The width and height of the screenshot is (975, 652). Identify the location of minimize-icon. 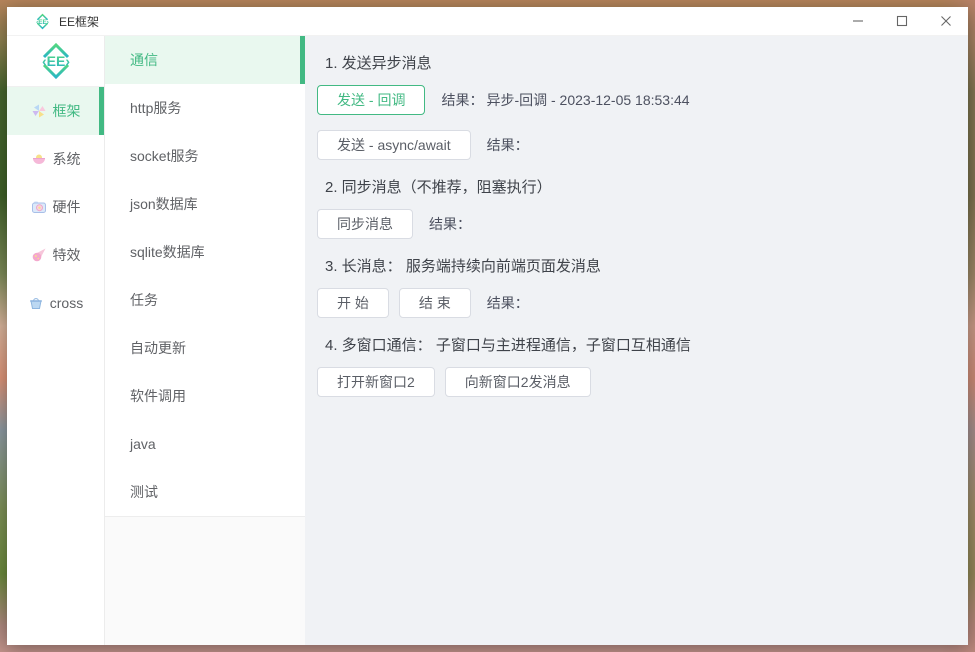
(858, 21).